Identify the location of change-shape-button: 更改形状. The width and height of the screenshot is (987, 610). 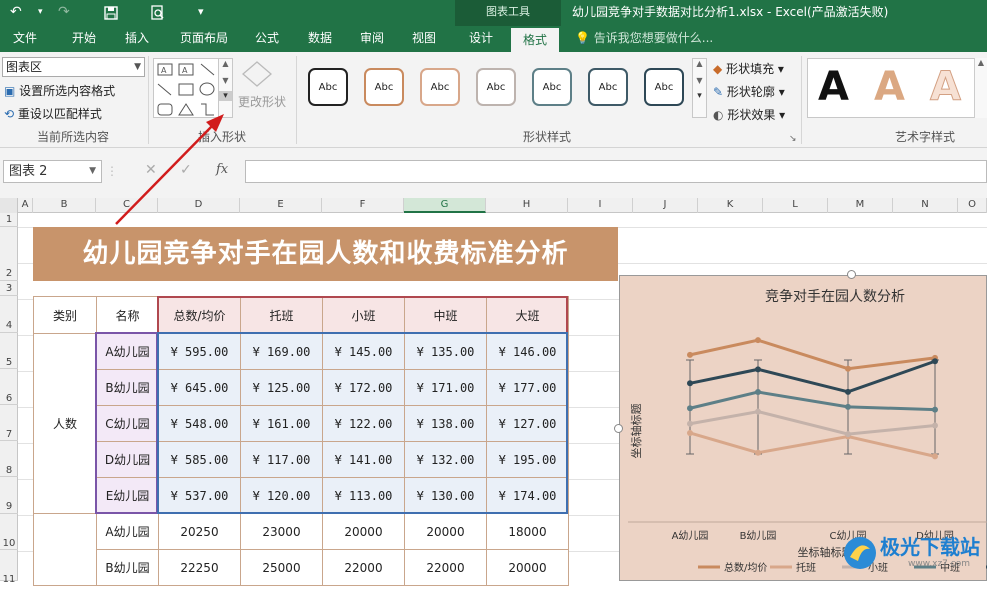
(262, 101).